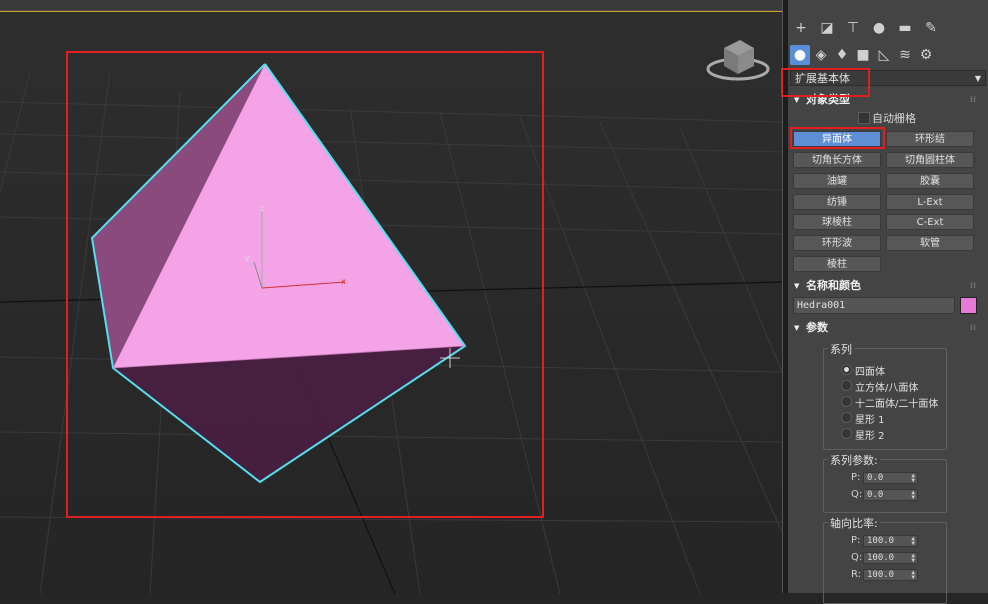  Describe the element at coordinates (888, 78) in the screenshot. I see `primitive-type-dropdown: 扩展基本体 ▼` at that location.